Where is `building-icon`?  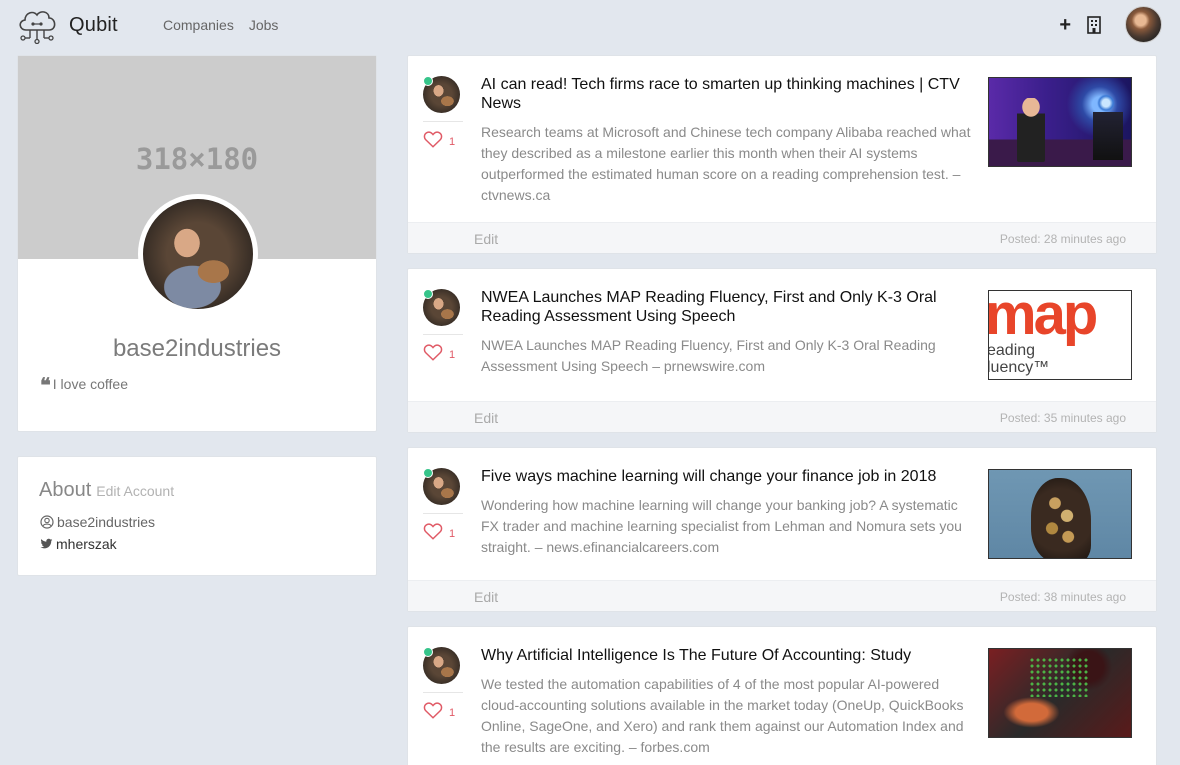 building-icon is located at coordinates (1094, 24).